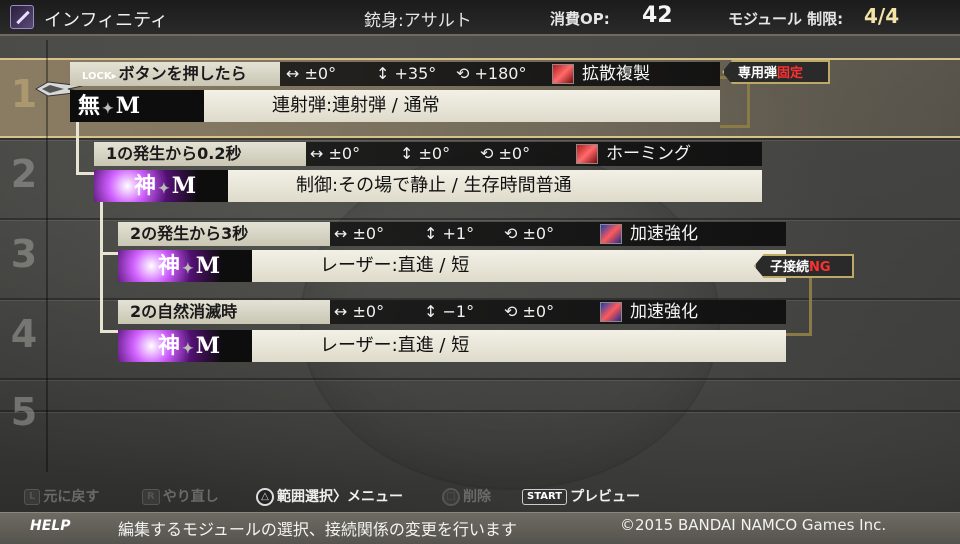  Describe the element at coordinates (563, 74) in the screenshot. I see `spread-duplicate-icon` at that location.